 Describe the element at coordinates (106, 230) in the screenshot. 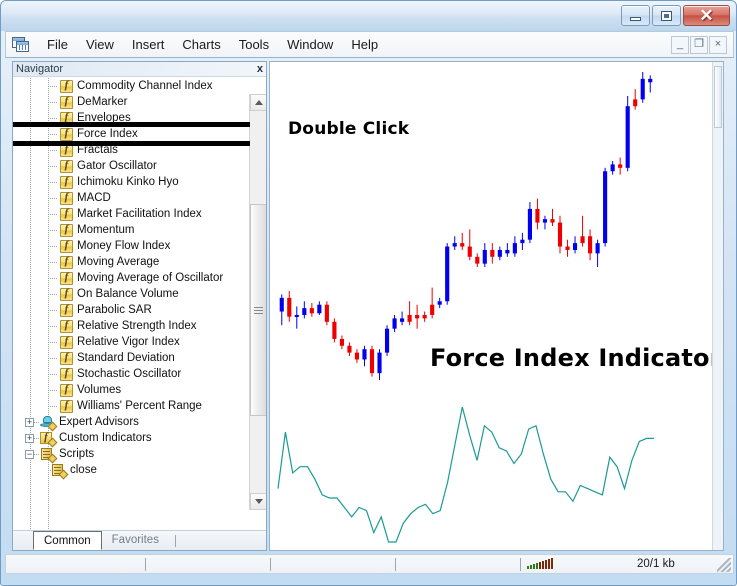

I see `tree-item-label: Momentum` at that location.